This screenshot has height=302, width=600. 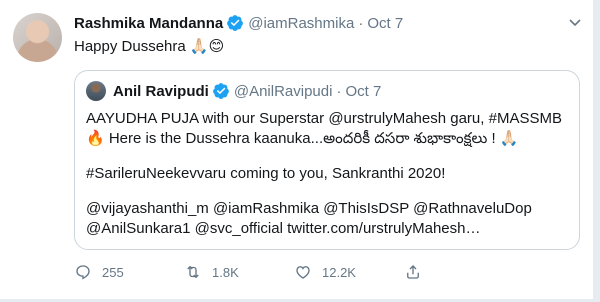 What do you see at coordinates (575, 22) in the screenshot?
I see `caret-down-icon` at bounding box center [575, 22].